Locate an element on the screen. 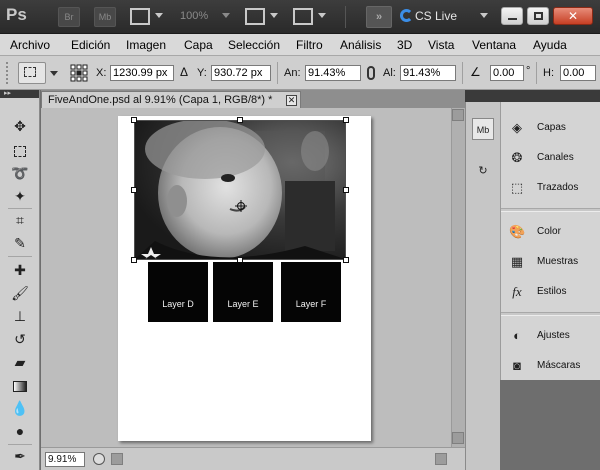 The width and height of the screenshot is (600, 470). width-label: An: is located at coordinates (292, 73).